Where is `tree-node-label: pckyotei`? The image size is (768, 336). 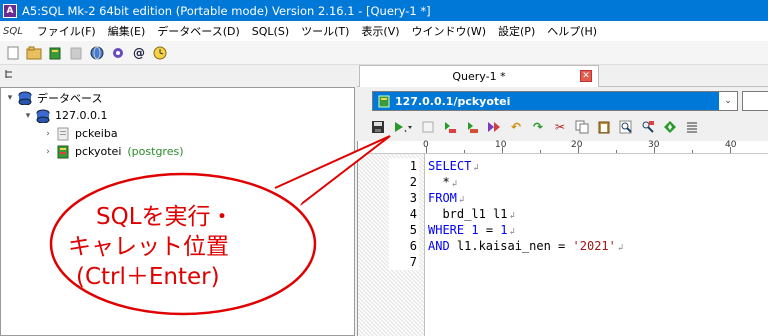
tree-node-label: pckyotei is located at coordinates (98, 151).